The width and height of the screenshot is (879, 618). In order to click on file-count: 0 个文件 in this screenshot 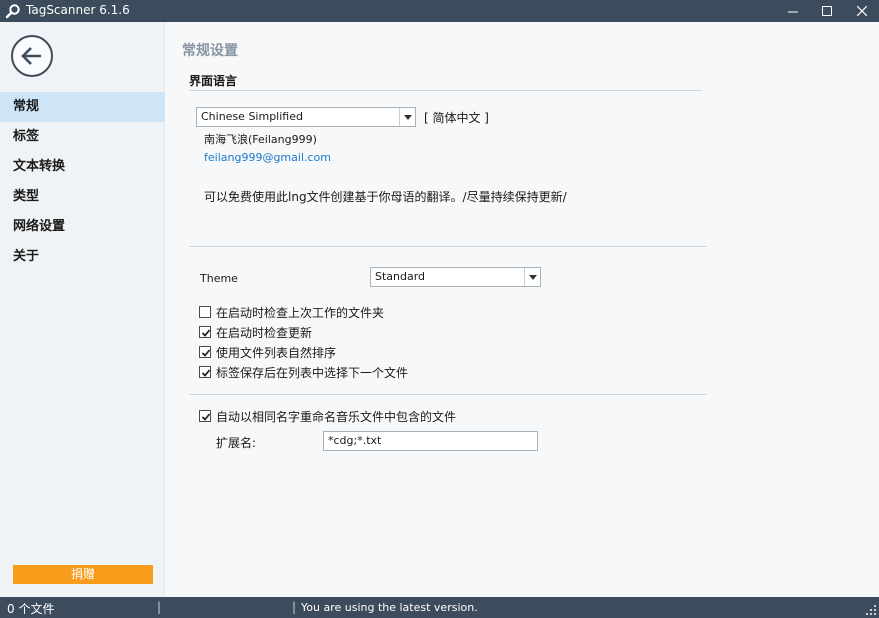, I will do `click(31, 609)`.